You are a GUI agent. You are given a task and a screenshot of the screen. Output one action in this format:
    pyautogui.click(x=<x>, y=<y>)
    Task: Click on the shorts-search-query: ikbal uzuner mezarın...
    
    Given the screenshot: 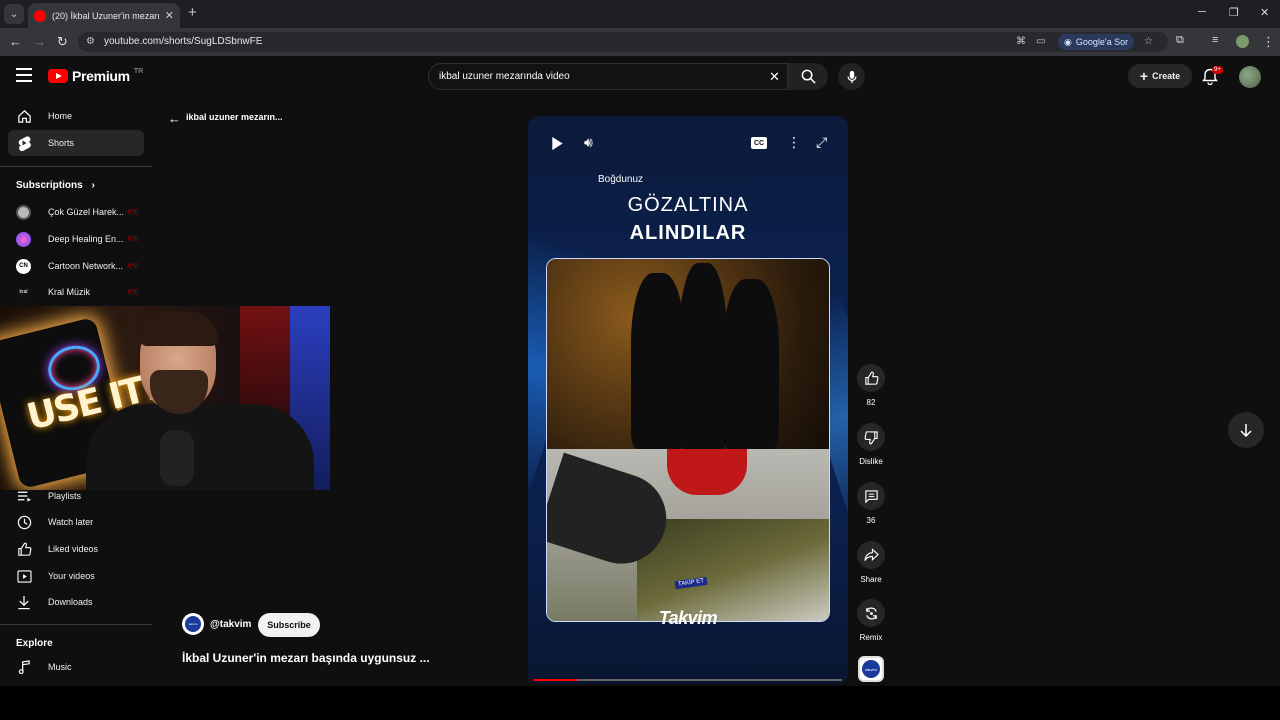 What is the action you would take?
    pyautogui.click(x=234, y=117)
    